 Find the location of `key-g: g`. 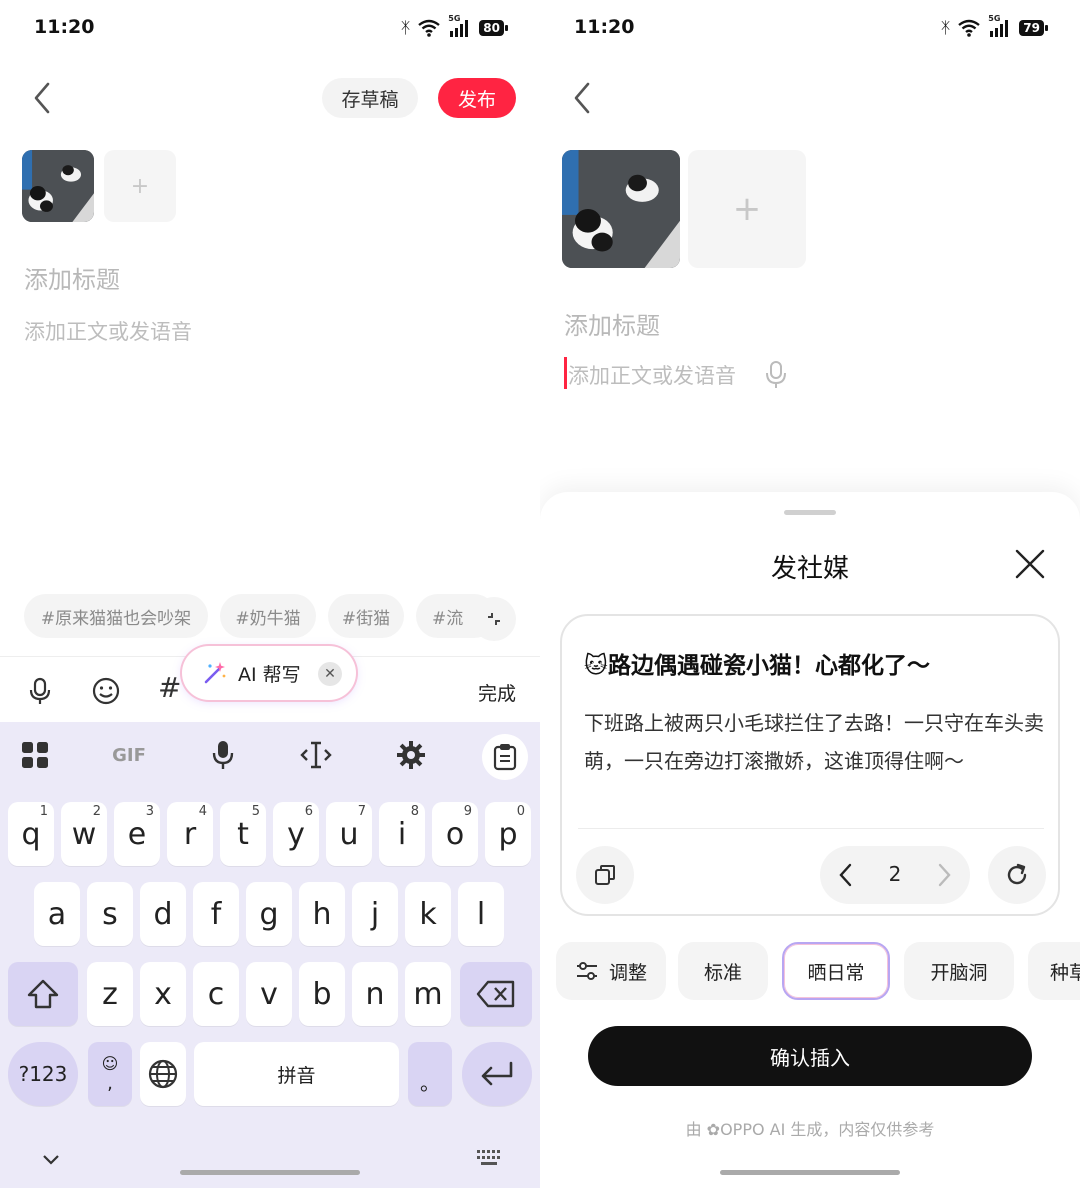

key-g: g is located at coordinates (269, 914).